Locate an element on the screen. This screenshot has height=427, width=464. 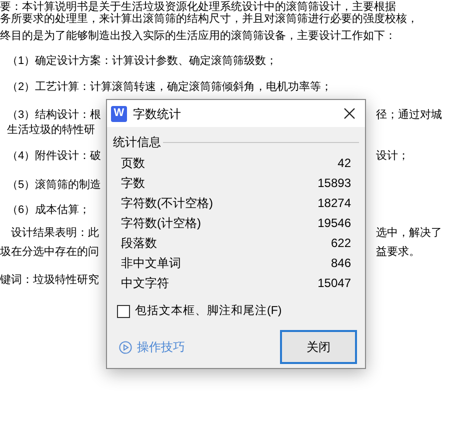
stat-label: 字符数(不计空格) is located at coordinates (167, 203).